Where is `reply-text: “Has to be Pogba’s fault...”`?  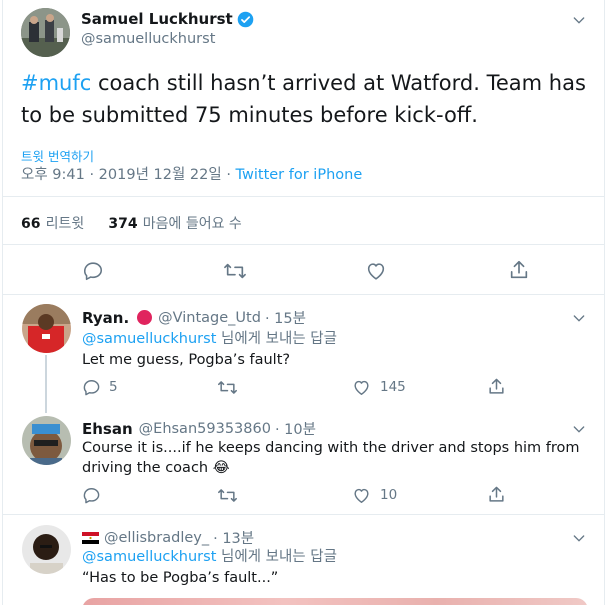 reply-text: “Has to be Pogba’s fault...” is located at coordinates (180, 578).